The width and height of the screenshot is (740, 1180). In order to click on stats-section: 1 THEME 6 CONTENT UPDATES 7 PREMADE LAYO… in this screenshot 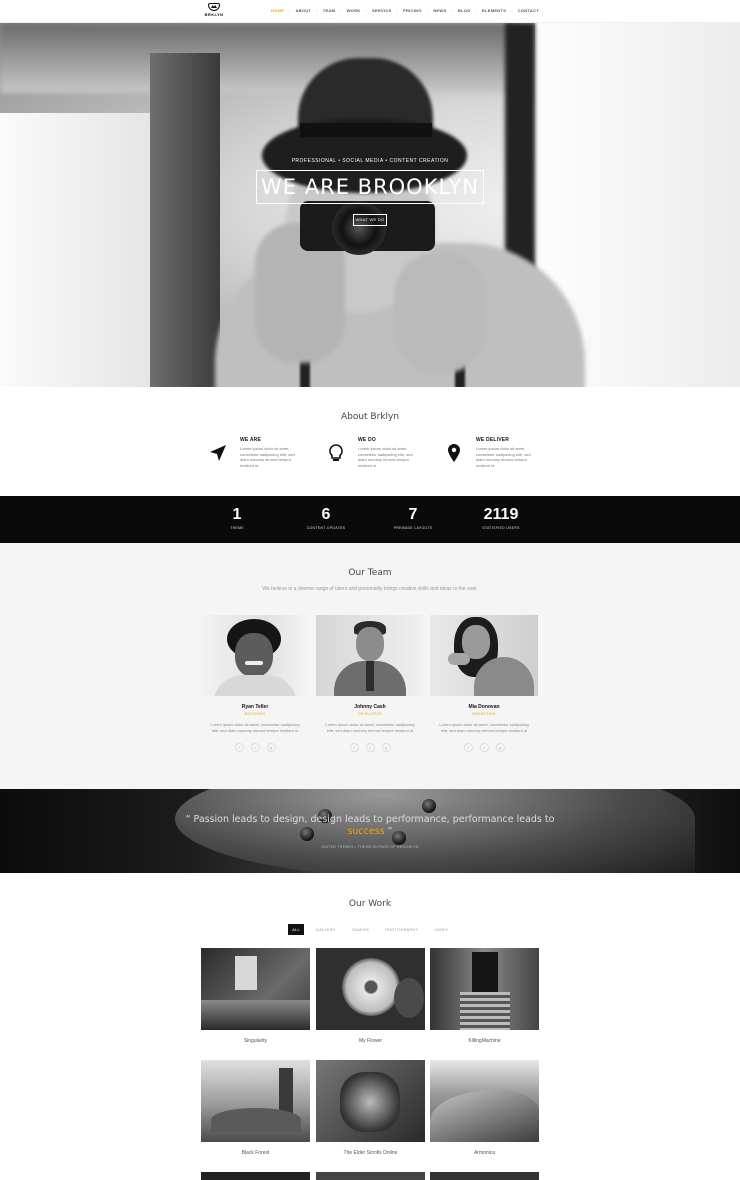, I will do `click(370, 519)`.